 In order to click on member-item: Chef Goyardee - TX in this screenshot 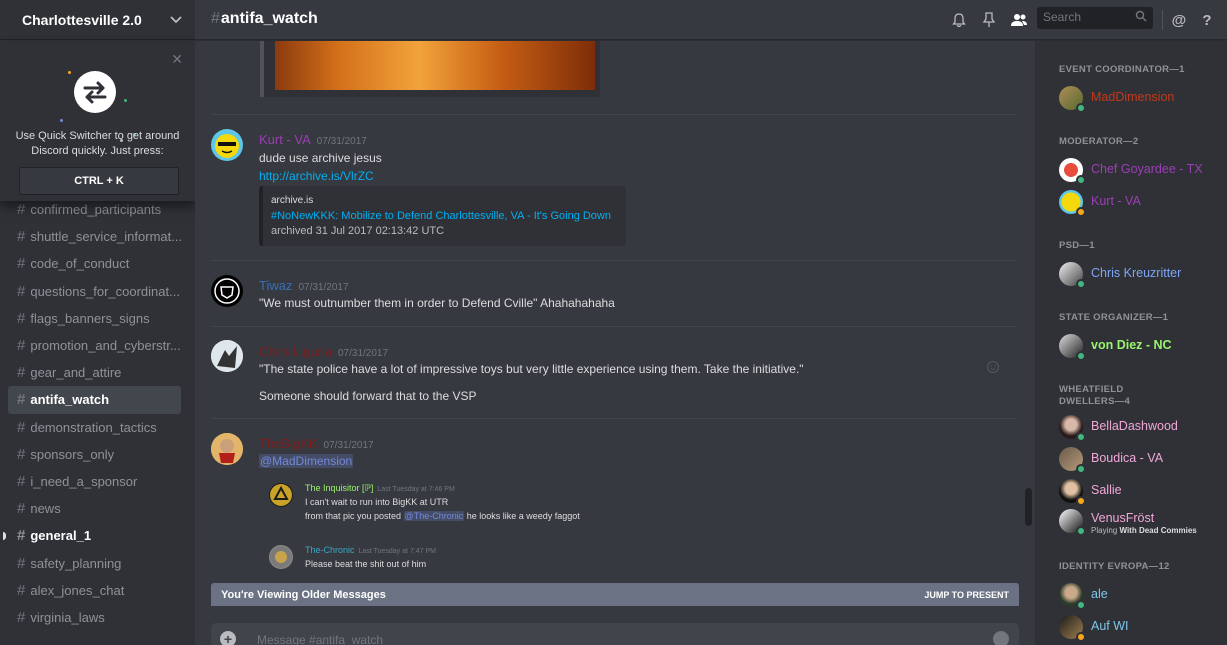, I will do `click(1143, 174)`.